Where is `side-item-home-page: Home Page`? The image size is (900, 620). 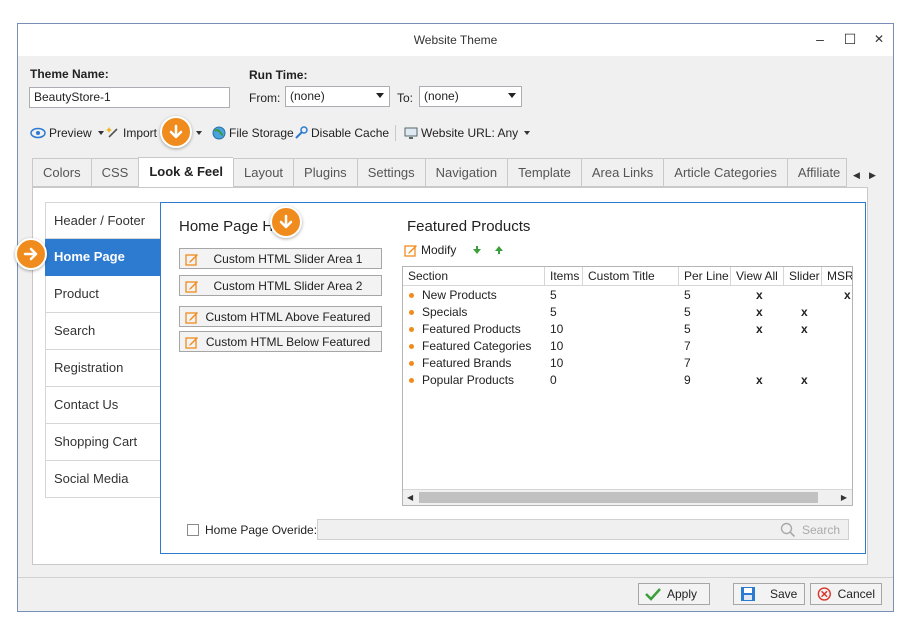 side-item-home-page: Home Page is located at coordinates (103, 257).